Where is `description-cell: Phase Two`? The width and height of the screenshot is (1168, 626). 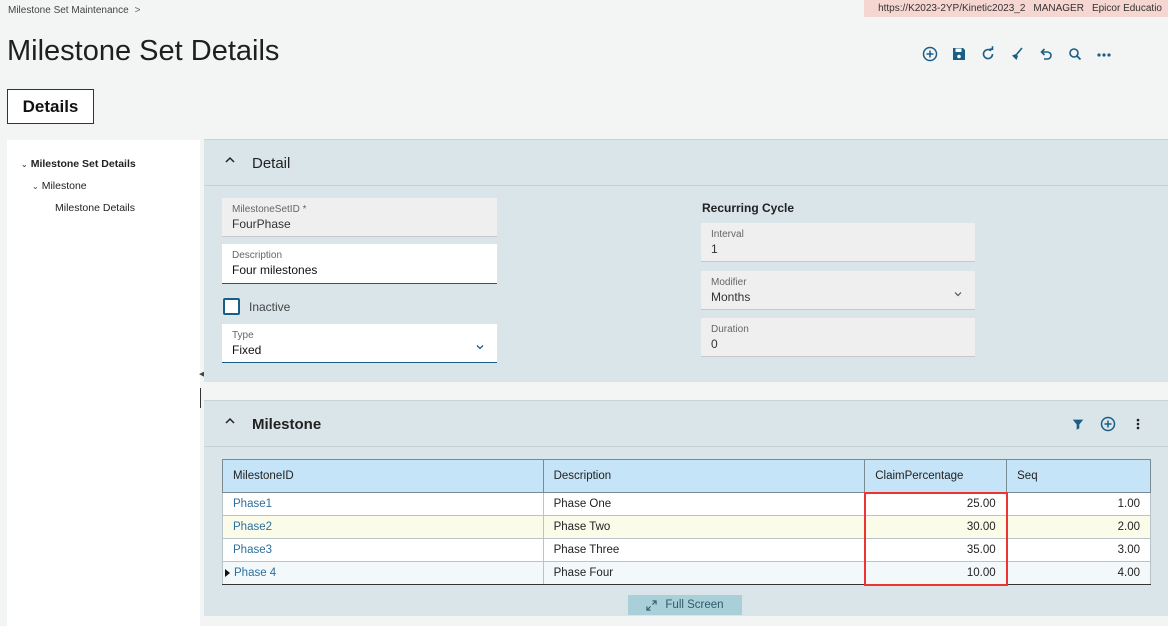
description-cell: Phase Two is located at coordinates (704, 527).